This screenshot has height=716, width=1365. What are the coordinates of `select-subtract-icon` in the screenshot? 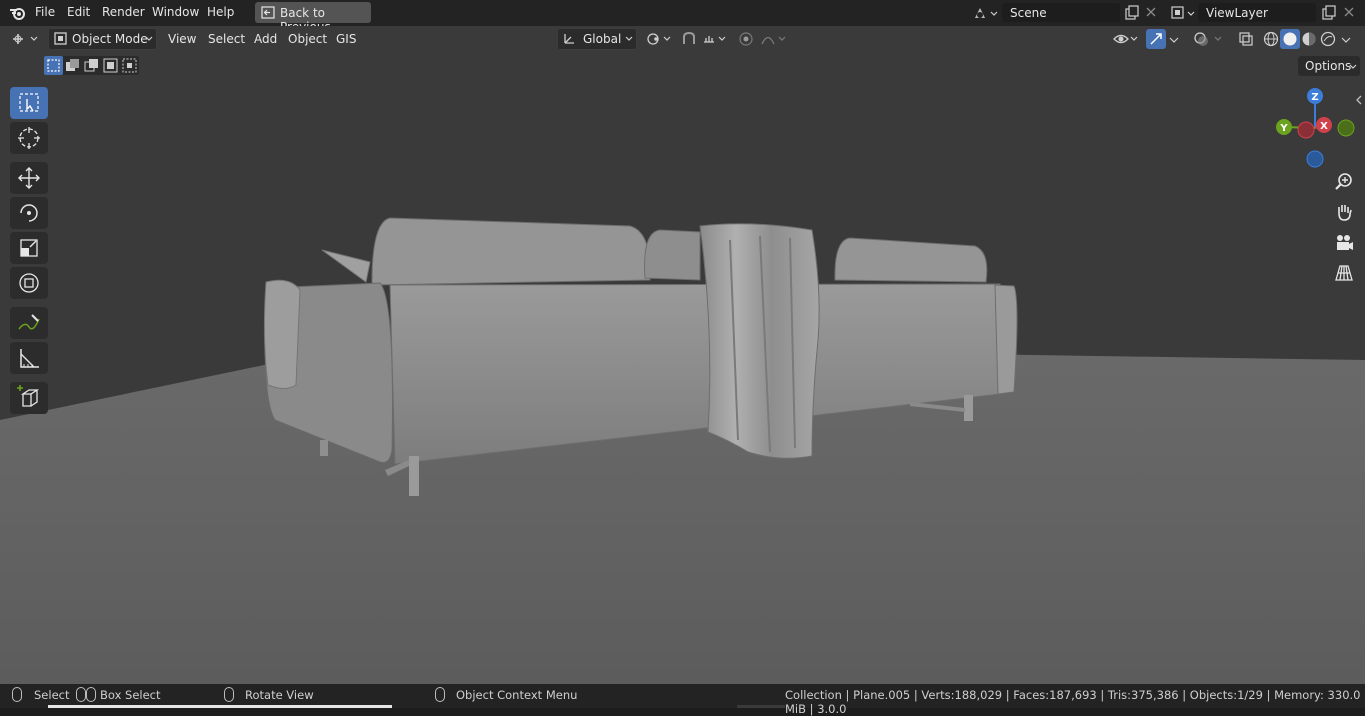 It's located at (91, 65).